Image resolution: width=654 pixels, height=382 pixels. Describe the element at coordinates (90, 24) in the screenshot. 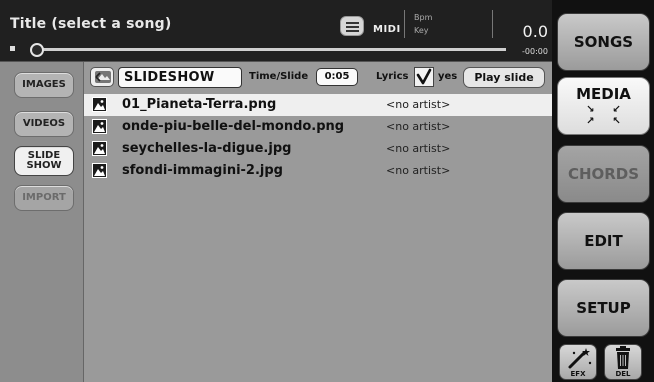

I see `song-title: Title (select a song)` at that location.